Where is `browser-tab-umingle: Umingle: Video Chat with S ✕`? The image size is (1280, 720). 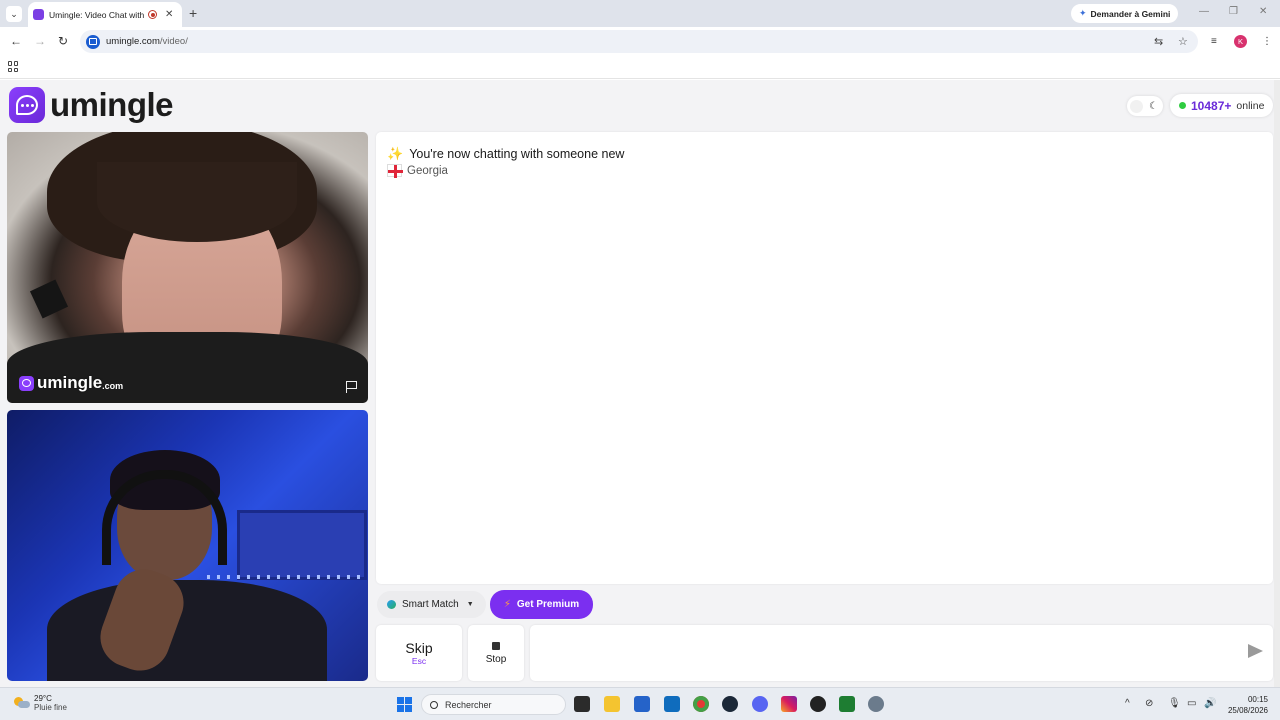
browser-tab-umingle: Umingle: Video Chat with S ✕ is located at coordinates (105, 14).